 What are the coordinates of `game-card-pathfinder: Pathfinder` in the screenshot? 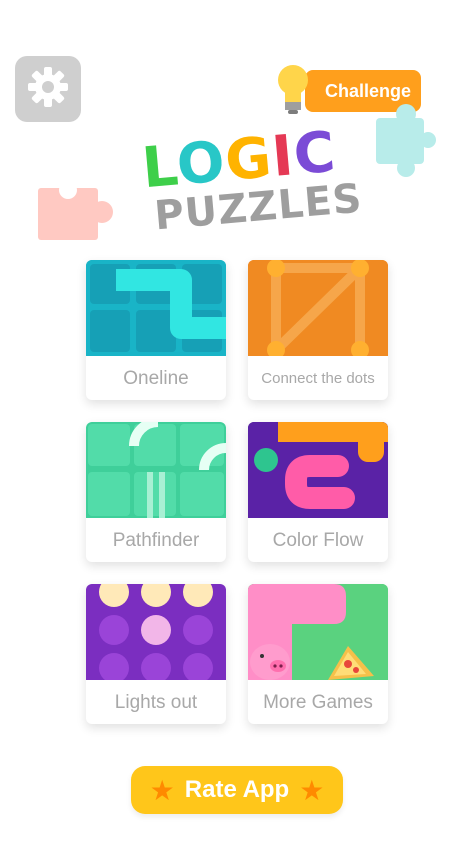 It's located at (156, 492).